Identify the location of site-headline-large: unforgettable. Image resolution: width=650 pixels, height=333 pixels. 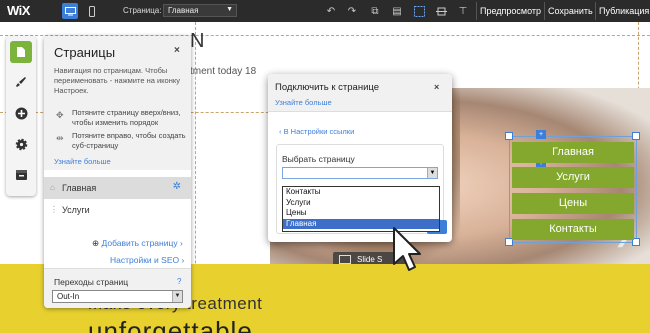
(170, 324).